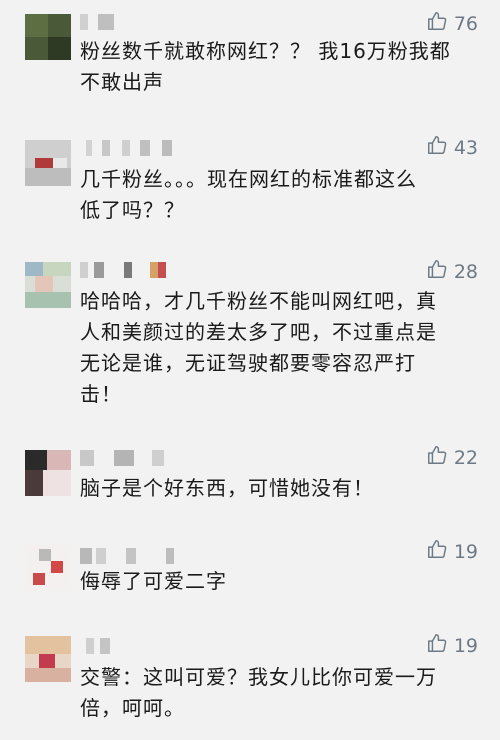  Describe the element at coordinates (452, 457) in the screenshot. I see `like-button: 22` at that location.